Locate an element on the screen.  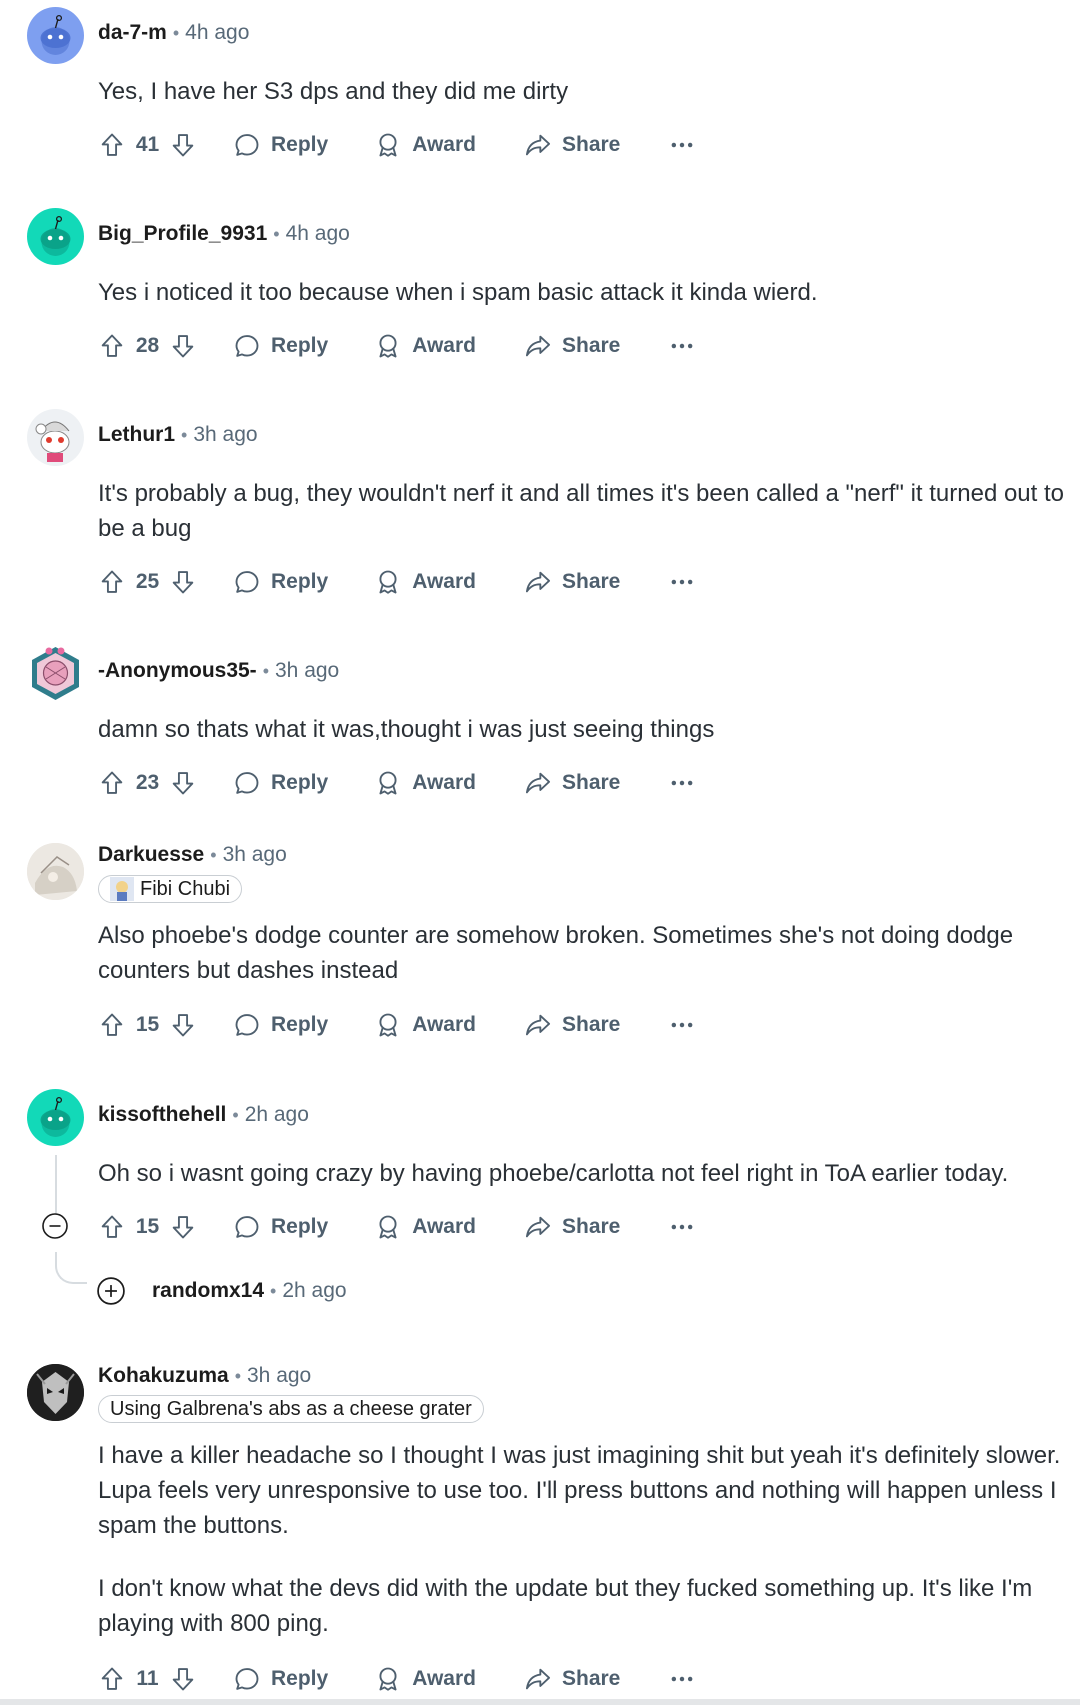
award-icon is located at coordinates (388, 1227).